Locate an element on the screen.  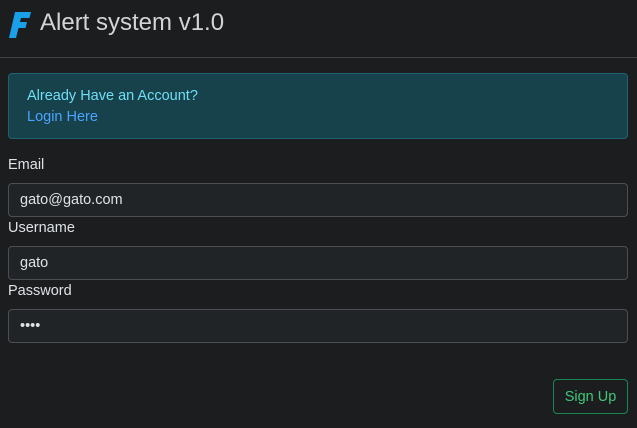
app-header: Alert system v1.0 is located at coordinates (318, 29).